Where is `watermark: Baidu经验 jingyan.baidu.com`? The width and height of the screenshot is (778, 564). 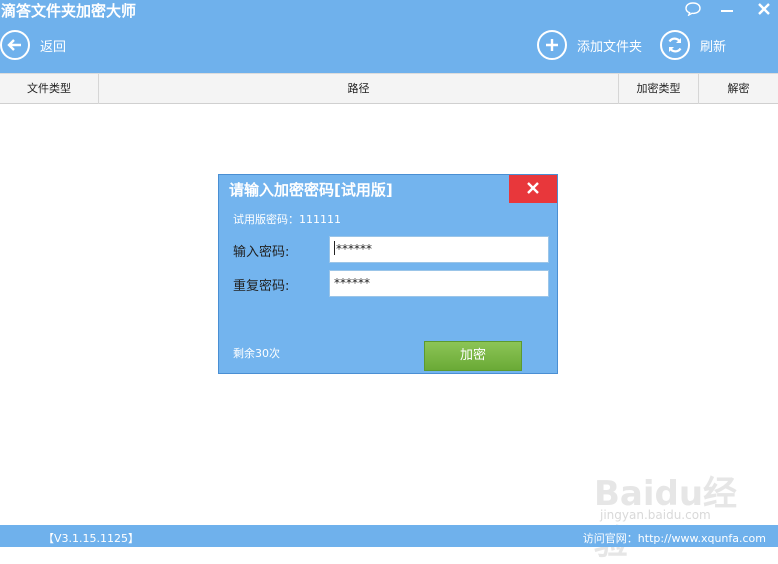
watermark: Baidu经验 jingyan.baidu.com is located at coordinates (680, 512).